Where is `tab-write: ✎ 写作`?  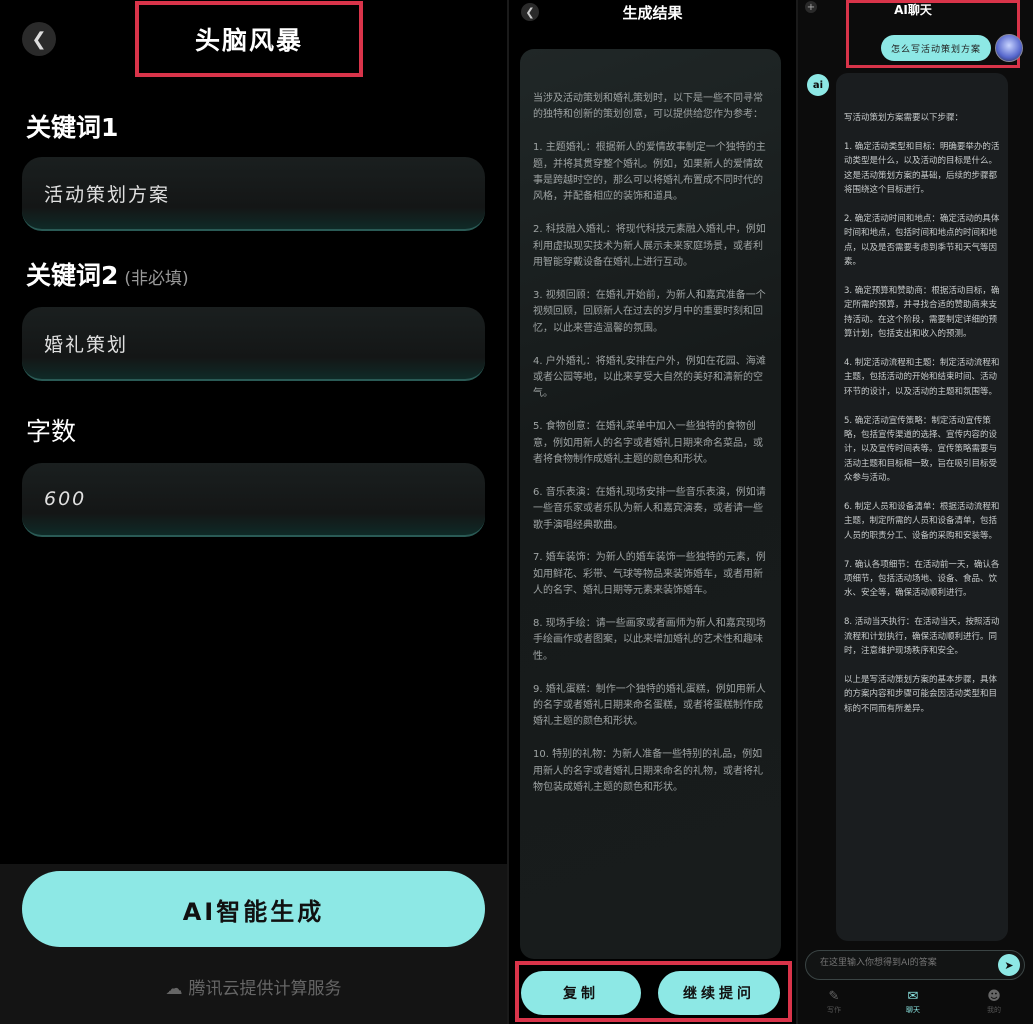 tab-write: ✎ 写作 is located at coordinates (834, 1002).